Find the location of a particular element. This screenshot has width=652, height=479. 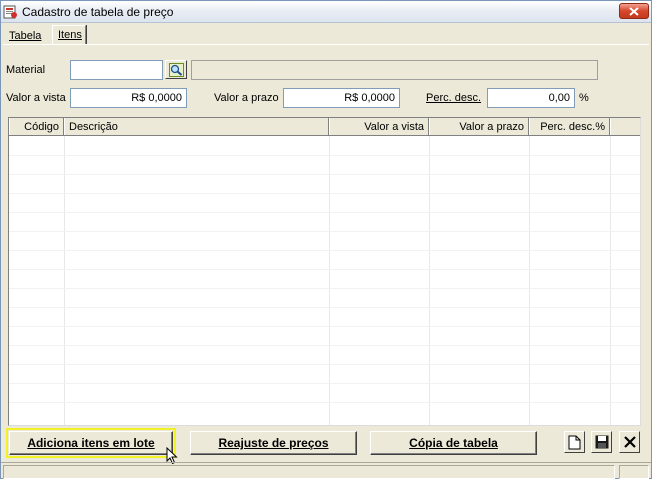

valor-vista-label: Valor a vista is located at coordinates (36, 98).